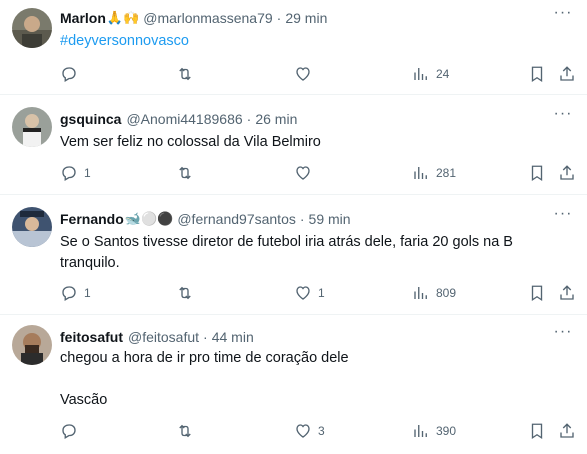 The width and height of the screenshot is (587, 454). I want to click on like-button: 1, so click(309, 293).